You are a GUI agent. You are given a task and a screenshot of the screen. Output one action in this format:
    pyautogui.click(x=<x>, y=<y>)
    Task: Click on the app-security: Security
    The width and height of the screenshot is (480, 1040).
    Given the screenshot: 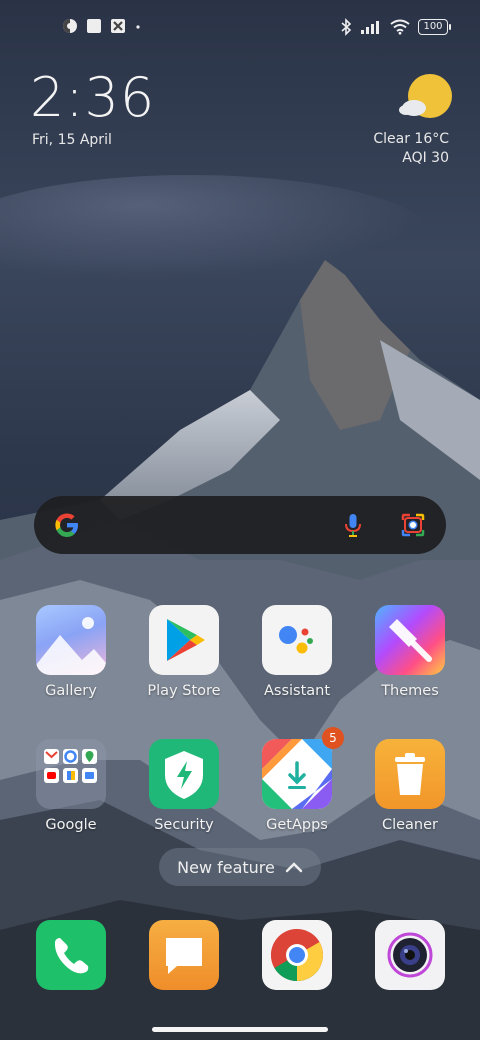 What is the action you would take?
    pyautogui.click(x=184, y=786)
    